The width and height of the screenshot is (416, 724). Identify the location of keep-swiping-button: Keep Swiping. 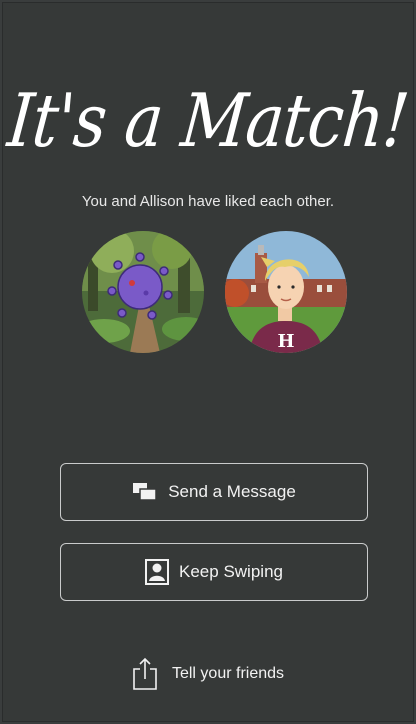
(214, 572).